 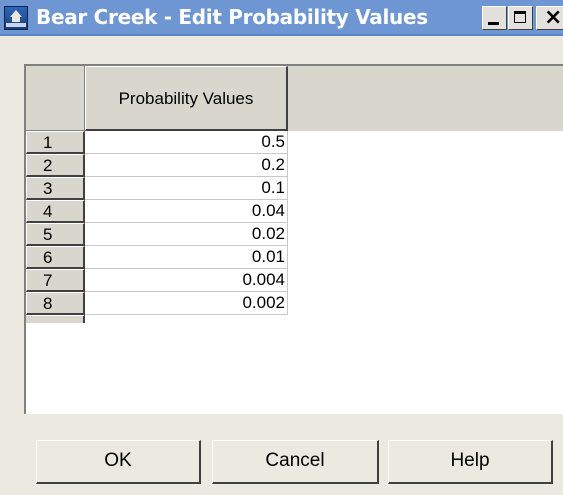 What do you see at coordinates (55, 211) in the screenshot?
I see `row-header: 4` at bounding box center [55, 211].